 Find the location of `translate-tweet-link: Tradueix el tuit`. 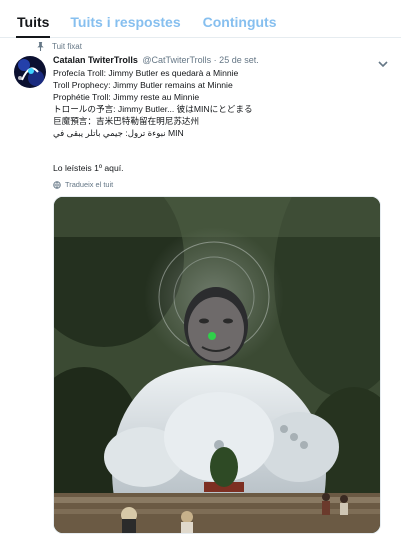

translate-tweet-link: Tradueix el tuit is located at coordinates (83, 184).